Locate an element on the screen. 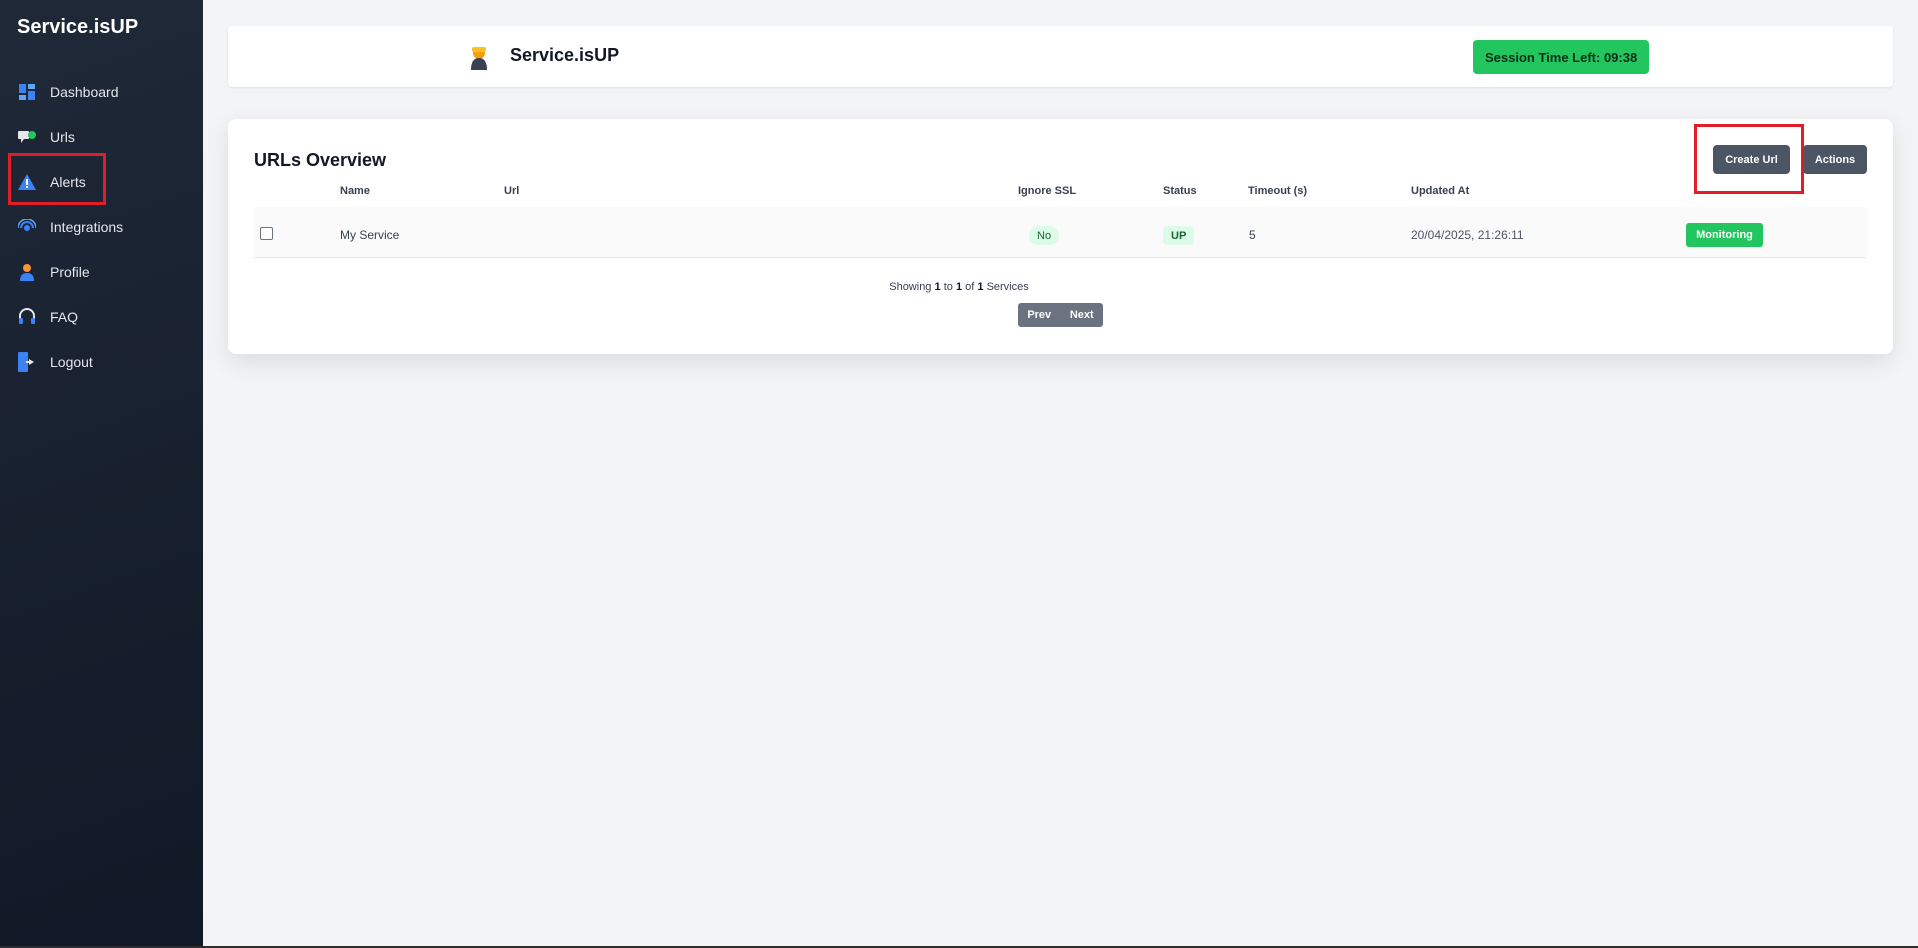 The width and height of the screenshot is (1918, 948). ignore-ssl-badge: No is located at coordinates (1044, 235).